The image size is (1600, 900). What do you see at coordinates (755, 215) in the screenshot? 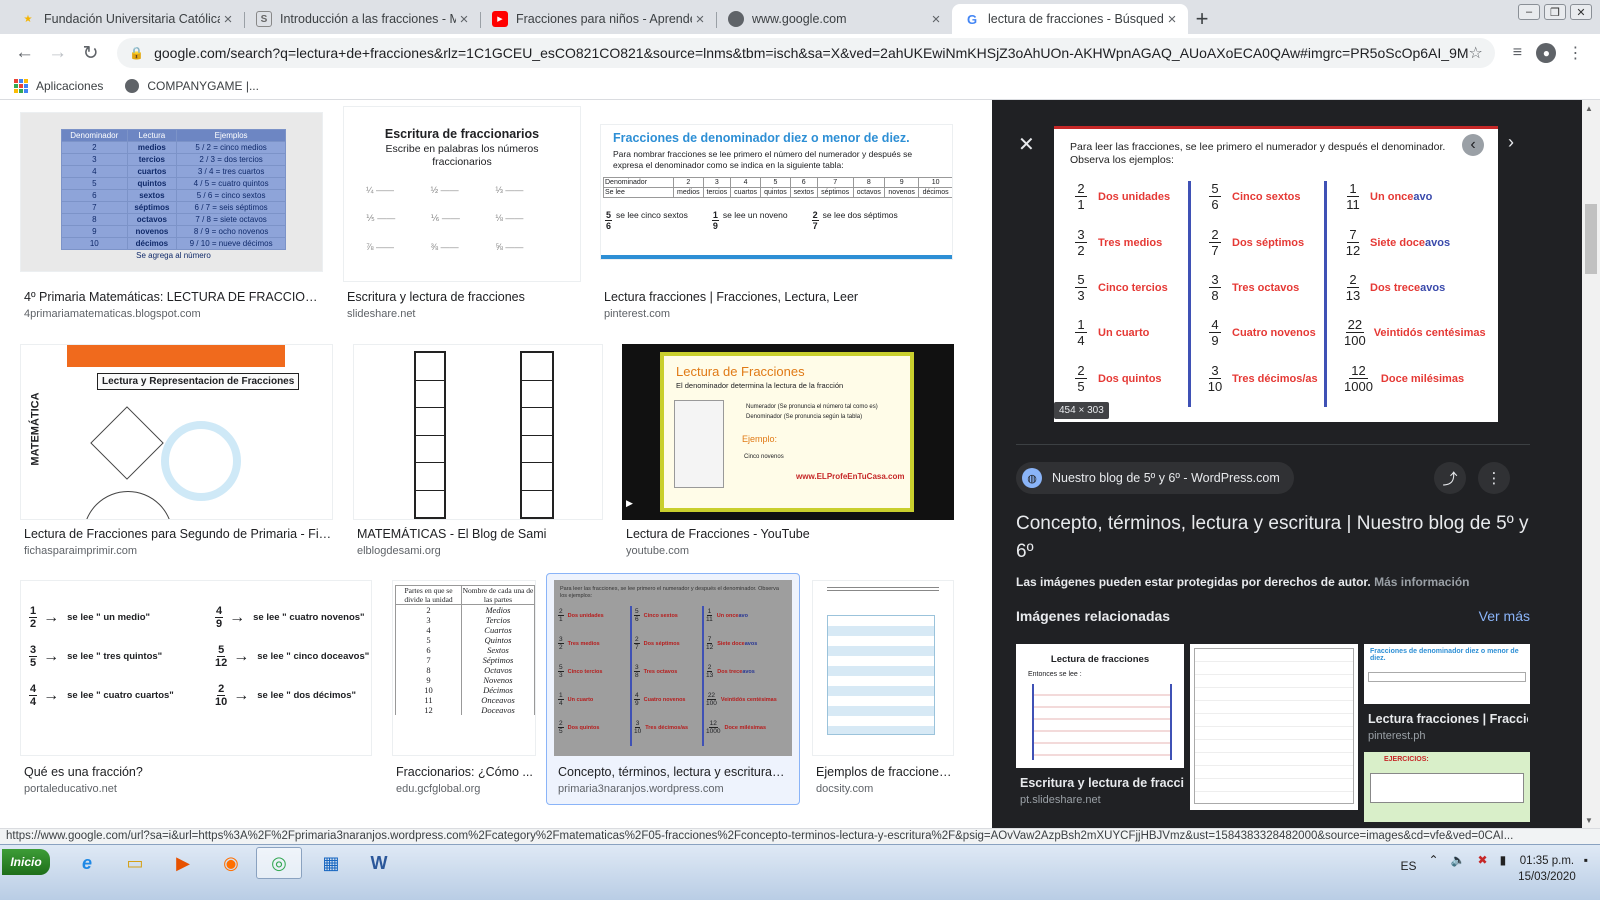
I see `example-text: se lee un noveno` at bounding box center [755, 215].